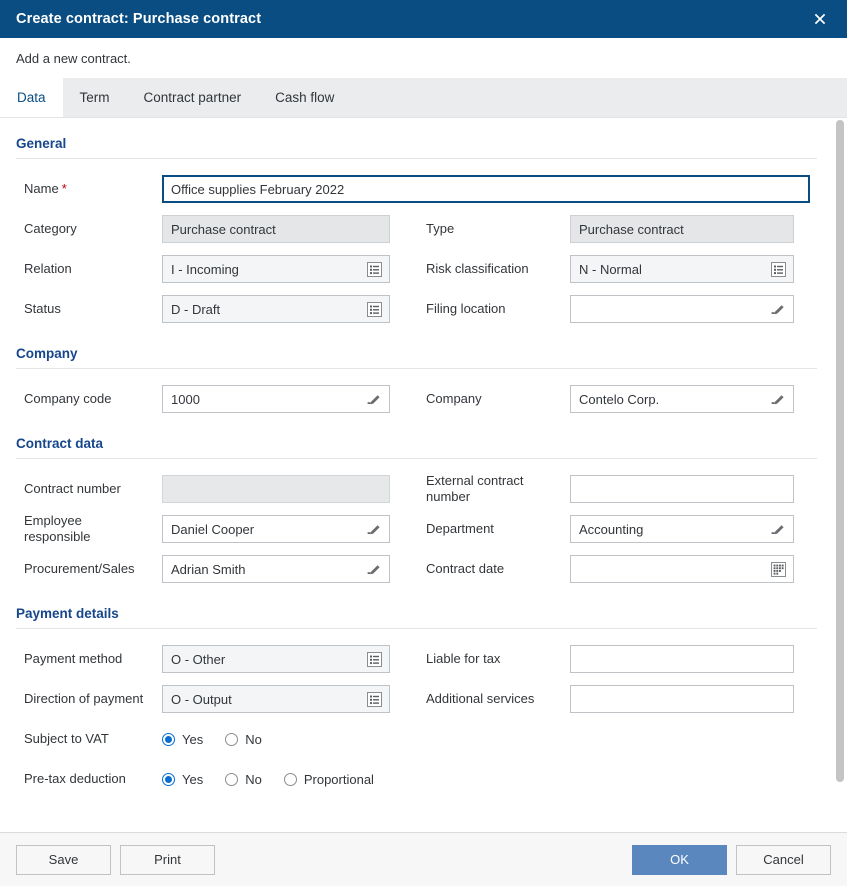  I want to click on input-employee-responsible-value: Daniel Cooper, so click(213, 529).